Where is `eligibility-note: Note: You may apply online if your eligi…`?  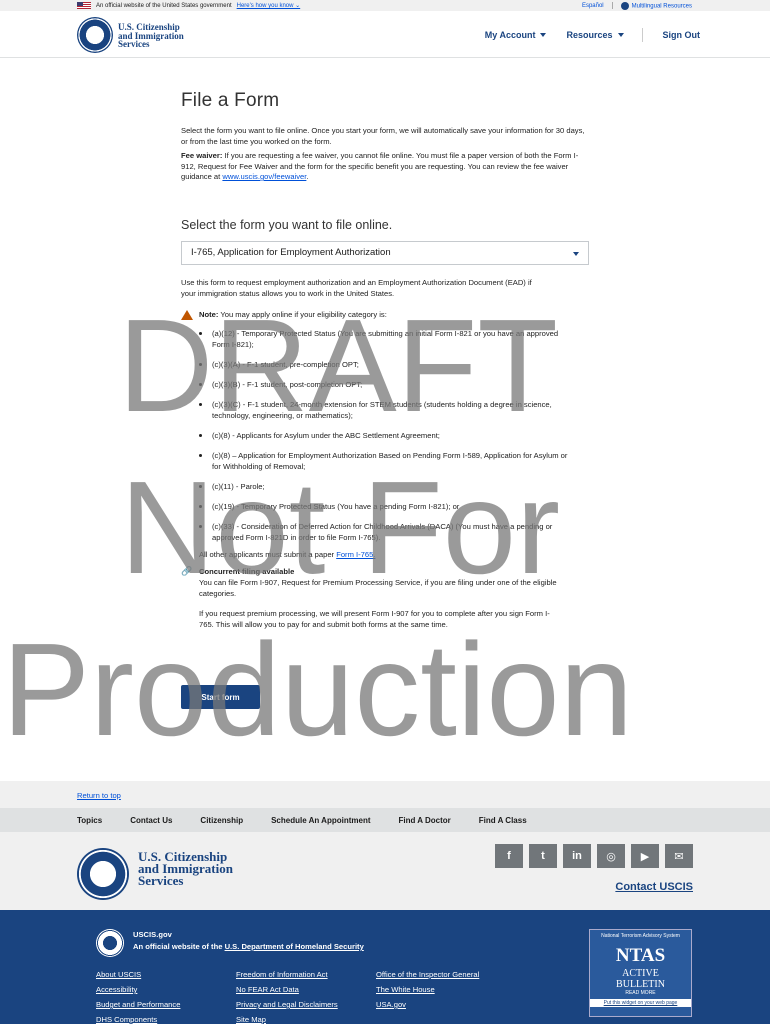
eligibility-note: Note: You may apply online if your eligi… is located at coordinates (386, 314).